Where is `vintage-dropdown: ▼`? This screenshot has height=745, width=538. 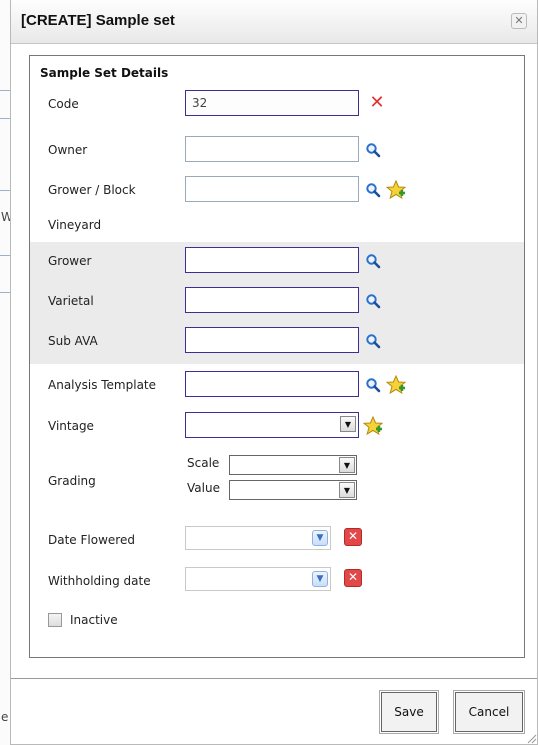 vintage-dropdown: ▼ is located at coordinates (347, 425).